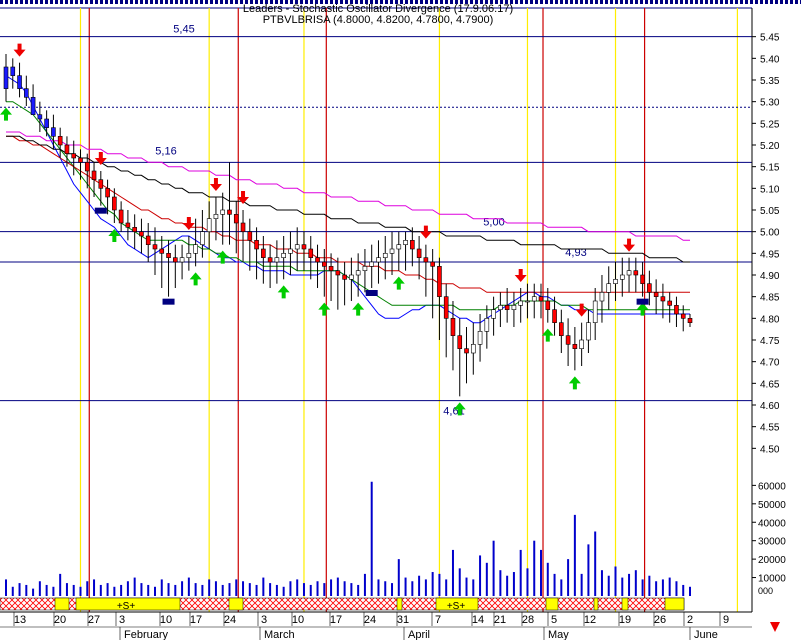 This screenshot has width=801, height=640. What do you see at coordinates (770, 146) in the screenshot?
I see `price-tick-label: 5.20` at bounding box center [770, 146].